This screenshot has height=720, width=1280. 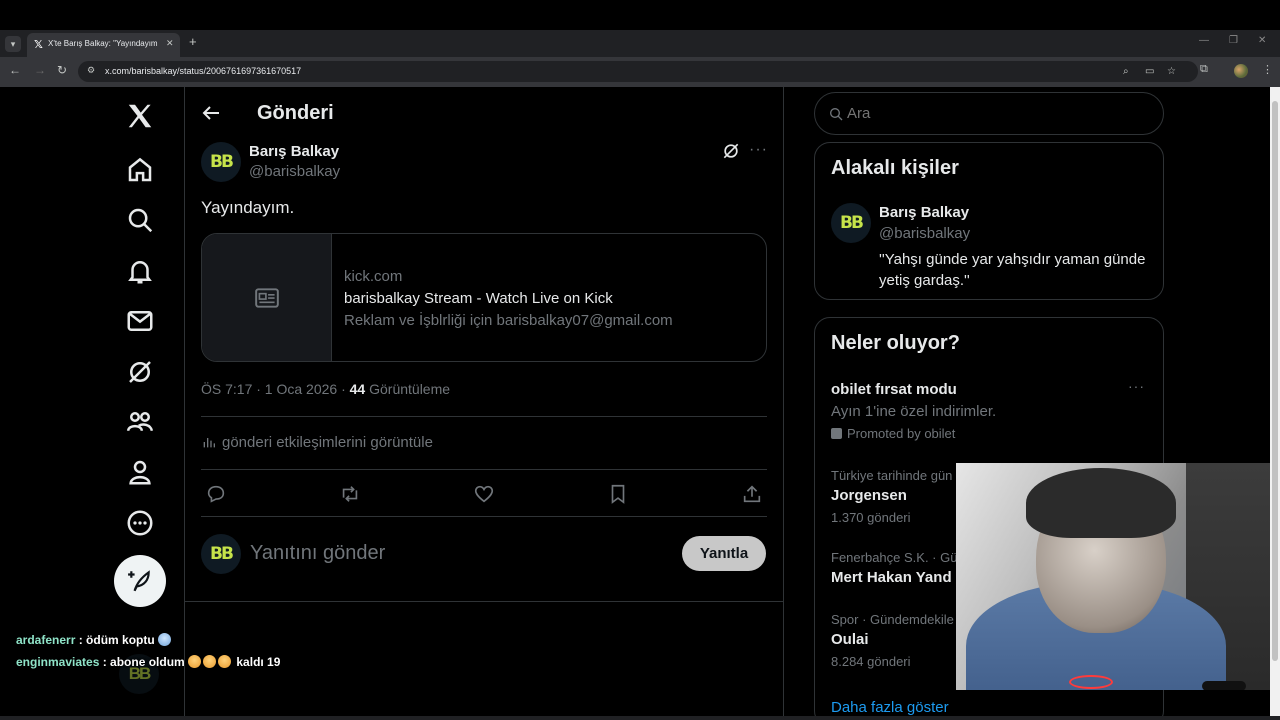 I want to click on search-input, so click(x=987, y=113).